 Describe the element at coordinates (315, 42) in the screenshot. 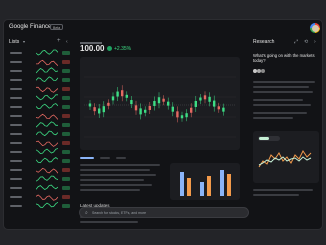

I see `collapse-icon: ›` at that location.